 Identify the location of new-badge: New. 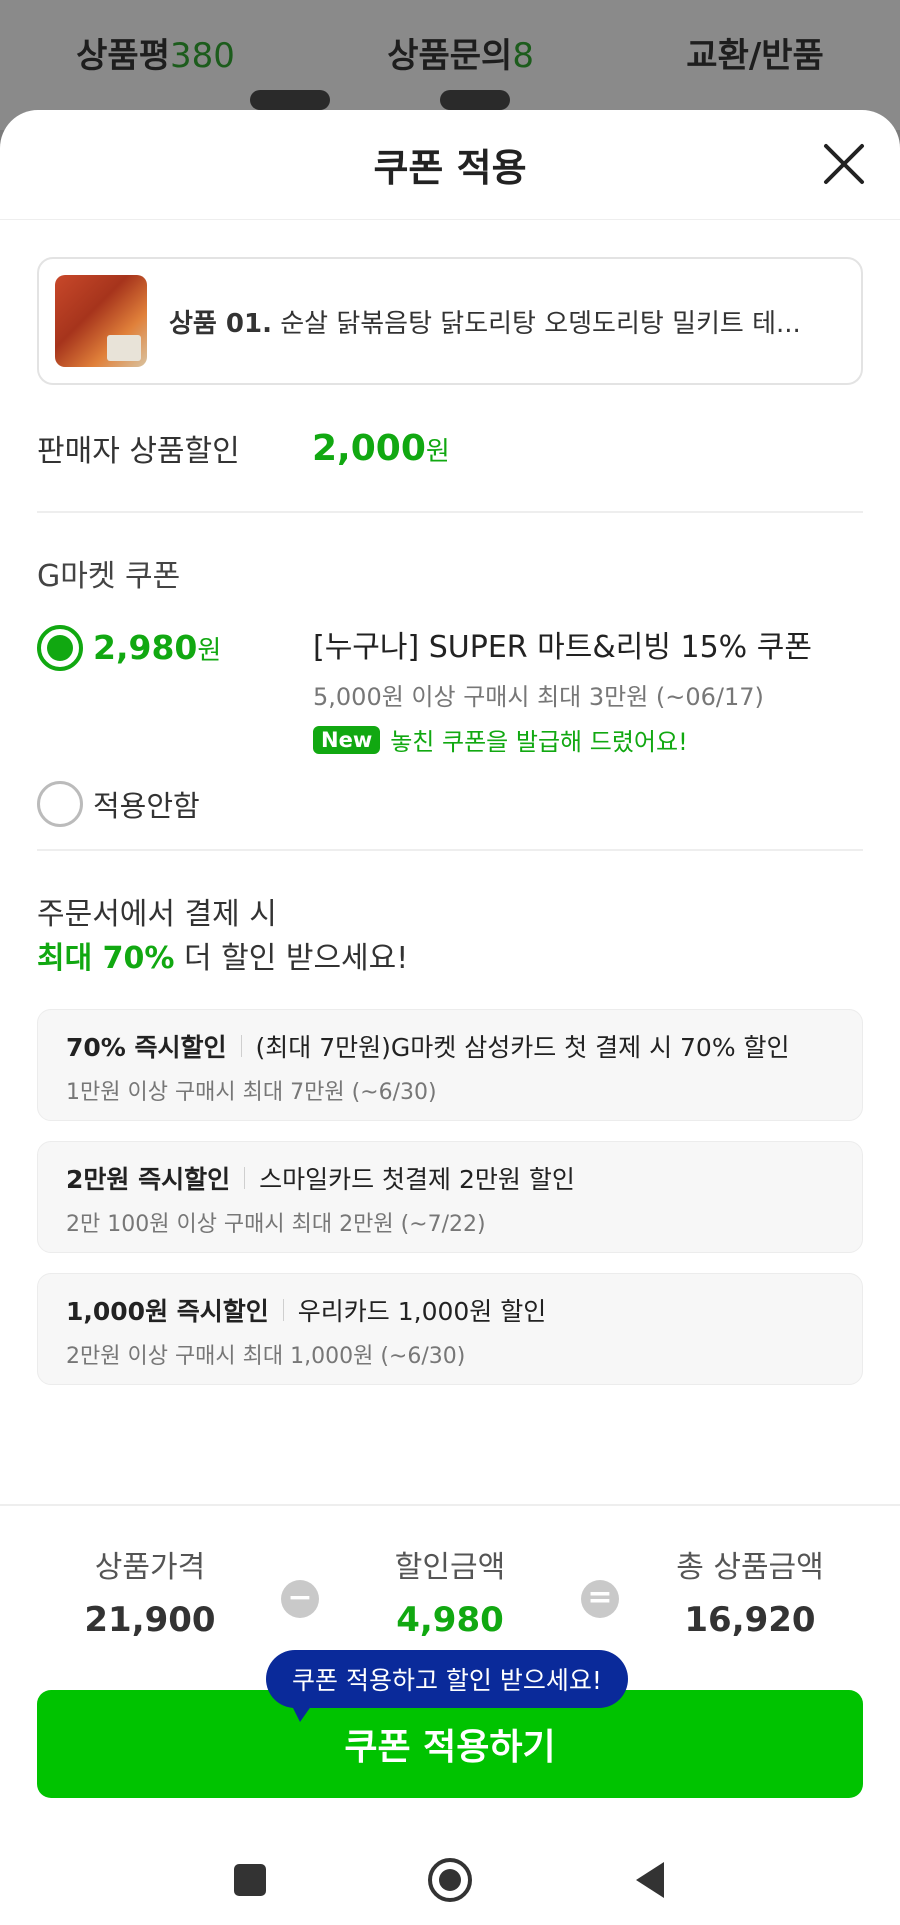
(347, 739).